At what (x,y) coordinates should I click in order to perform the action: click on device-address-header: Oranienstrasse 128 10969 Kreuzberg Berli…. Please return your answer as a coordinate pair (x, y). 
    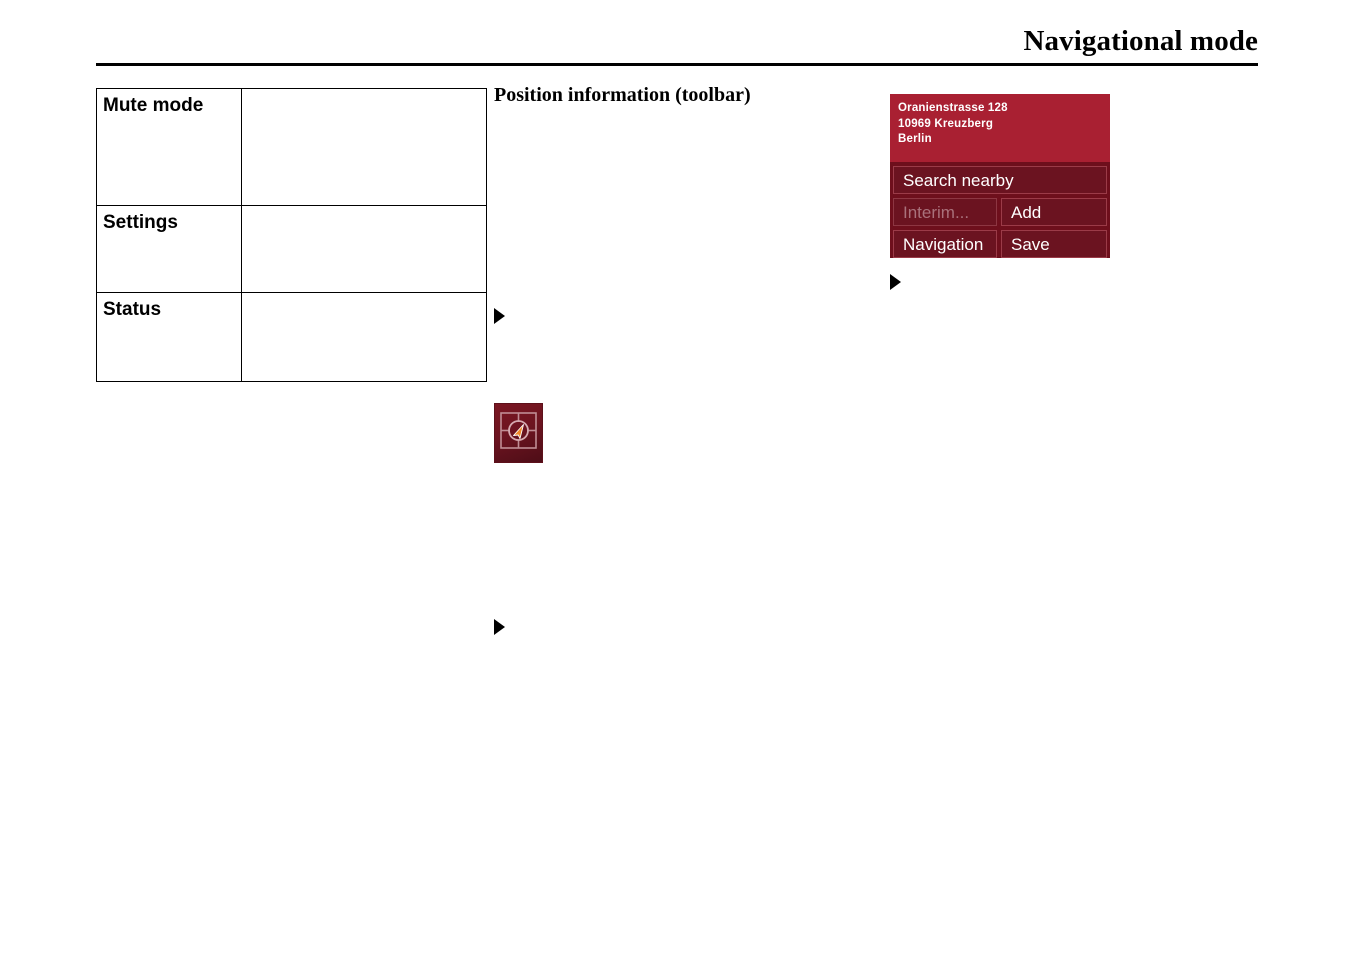
    Looking at the image, I should click on (1000, 128).